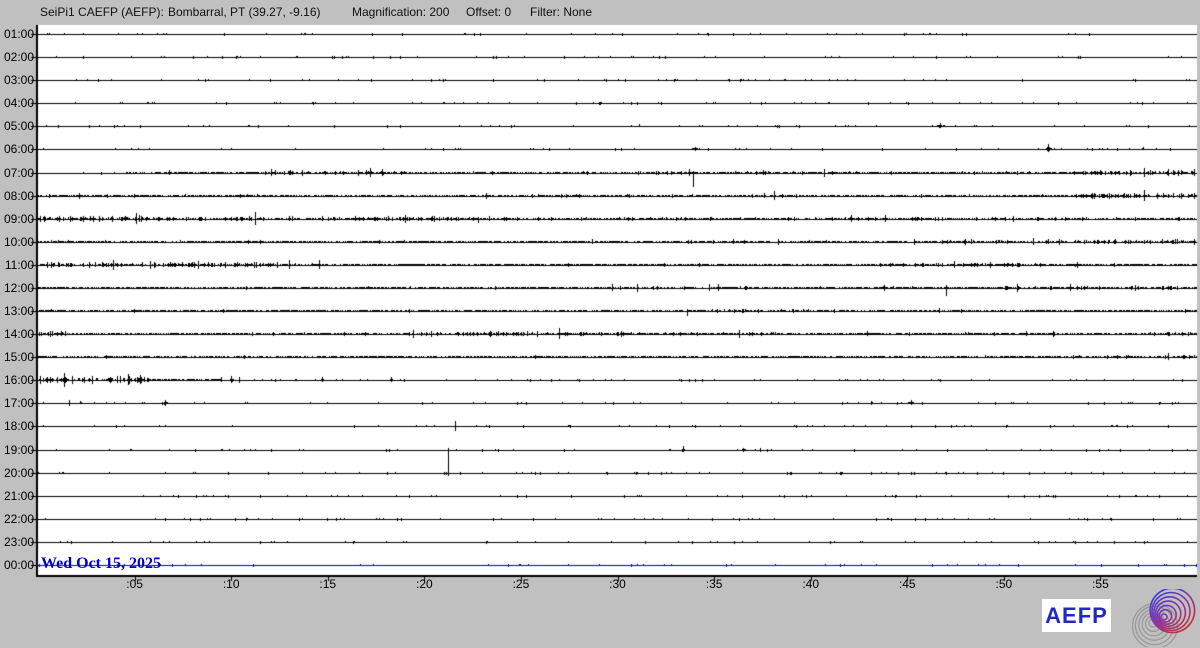 Image resolution: width=1200 pixels, height=648 pixels. I want to click on minute-label: :40, so click(810, 584).